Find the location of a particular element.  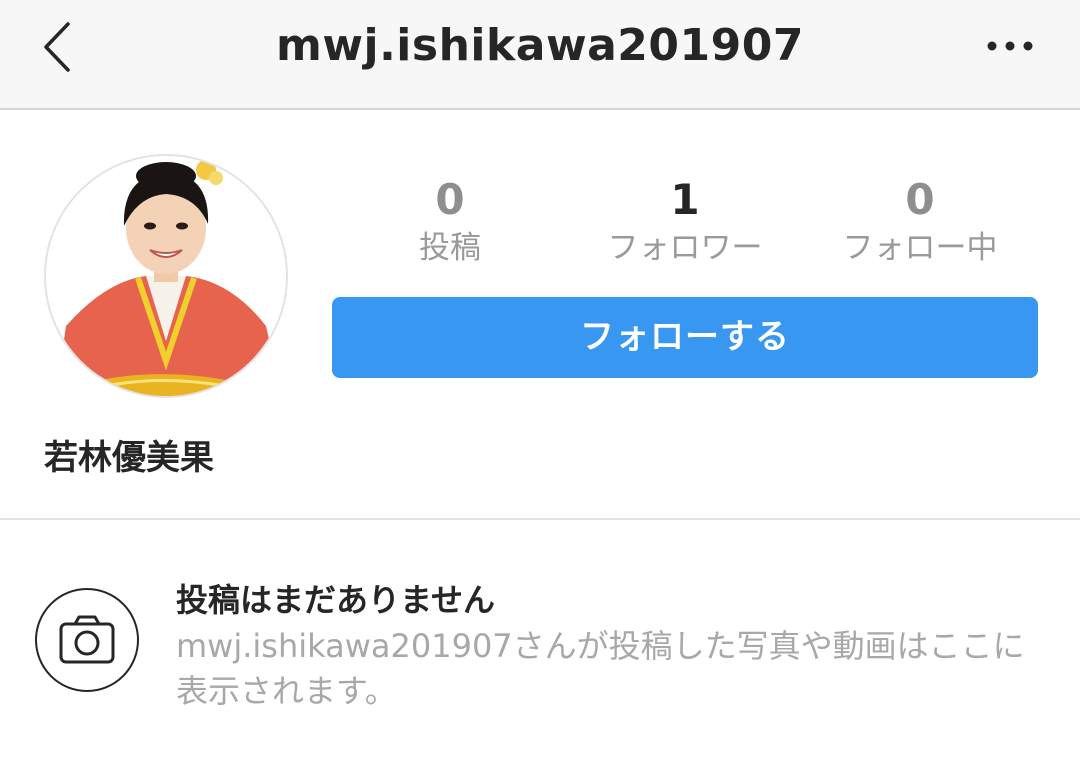

stat-posts: 0 投稿 is located at coordinates (450, 221).